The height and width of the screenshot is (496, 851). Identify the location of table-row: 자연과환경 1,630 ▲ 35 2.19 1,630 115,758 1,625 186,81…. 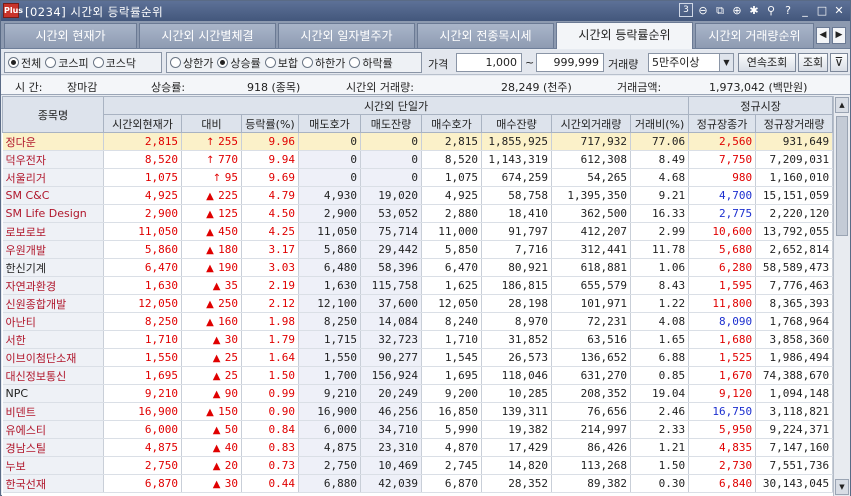
(418, 285).